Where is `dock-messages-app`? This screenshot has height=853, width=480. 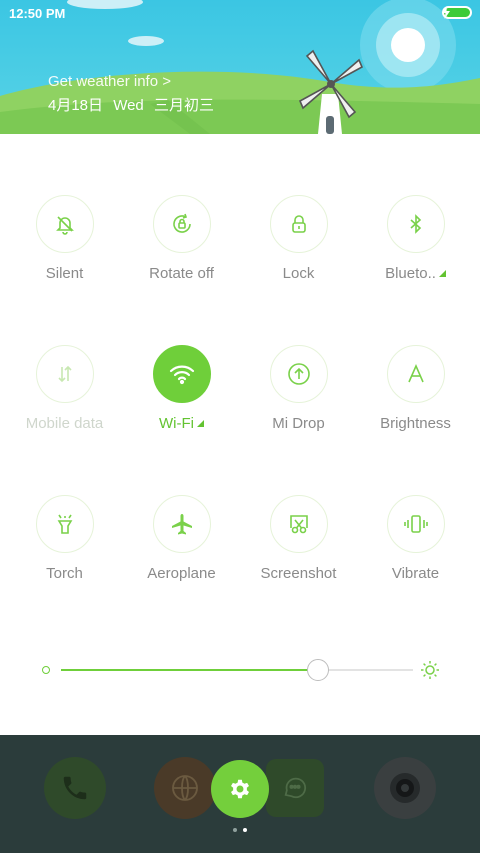 dock-messages-app is located at coordinates (295, 788).